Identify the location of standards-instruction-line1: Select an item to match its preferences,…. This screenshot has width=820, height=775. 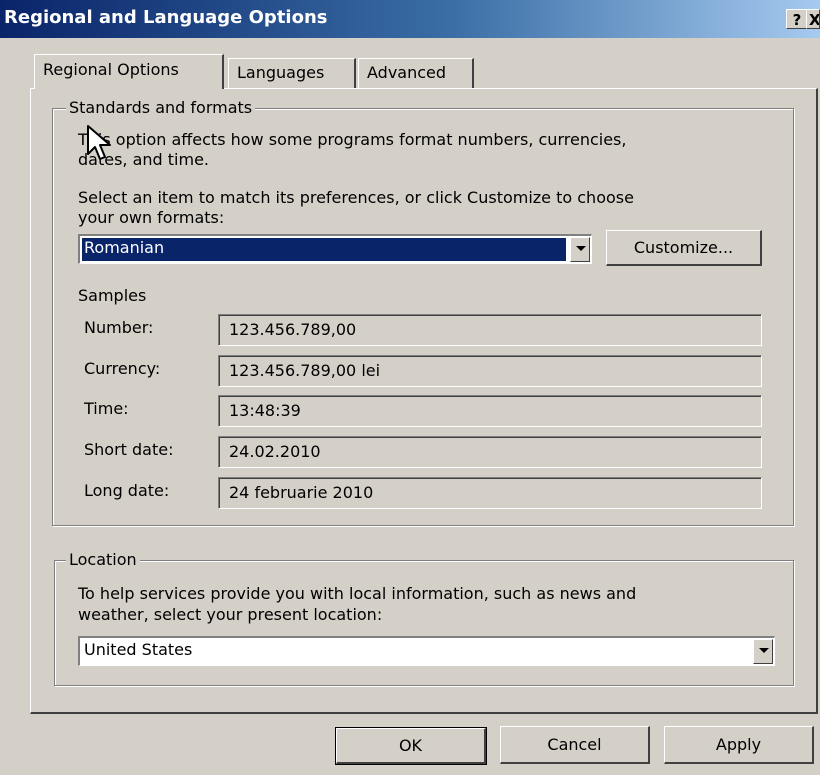
(356, 197).